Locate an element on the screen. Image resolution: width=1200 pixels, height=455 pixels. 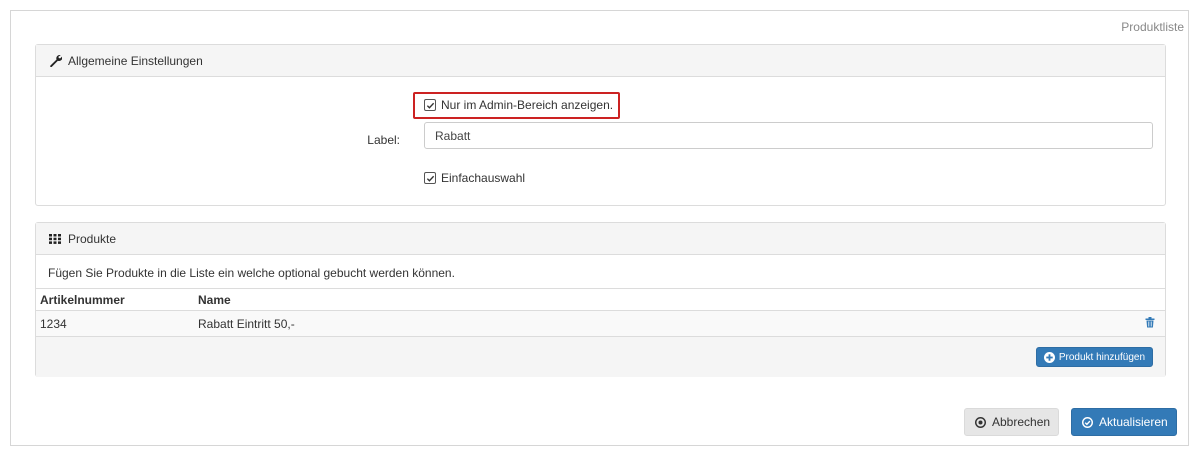
cancel-circle-icon is located at coordinates (980, 422).